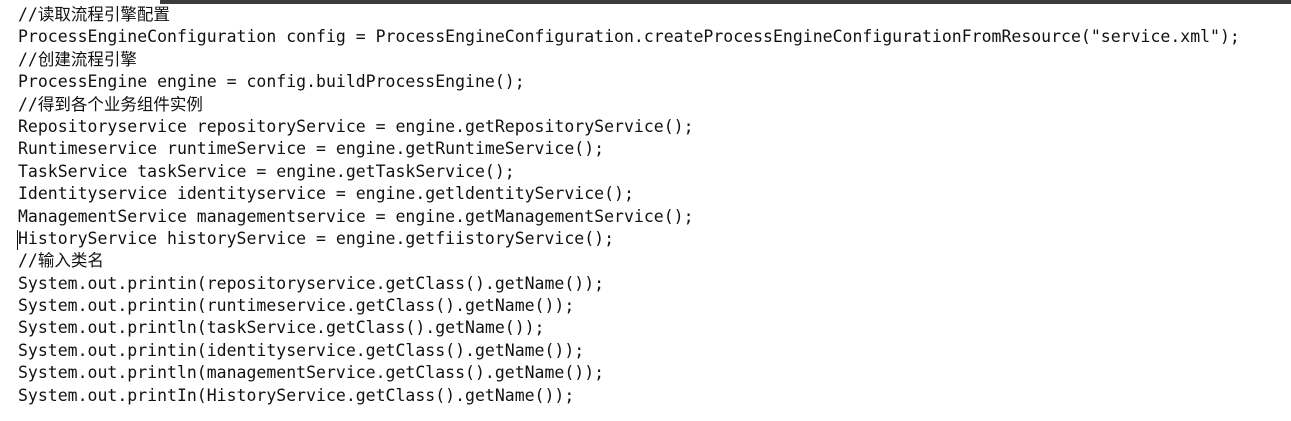 This screenshot has height=421, width=1291. I want to click on code-line: //创建流程引擎, so click(77, 59).